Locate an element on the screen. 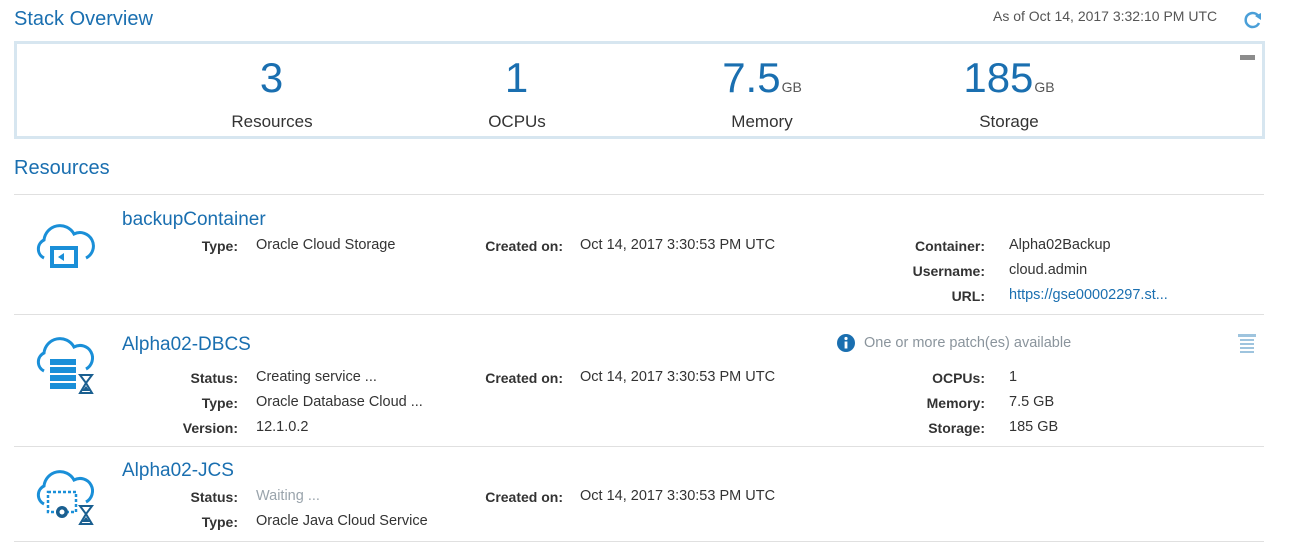  stat-ocpus: 1 OCPUs is located at coordinates (517, 93).